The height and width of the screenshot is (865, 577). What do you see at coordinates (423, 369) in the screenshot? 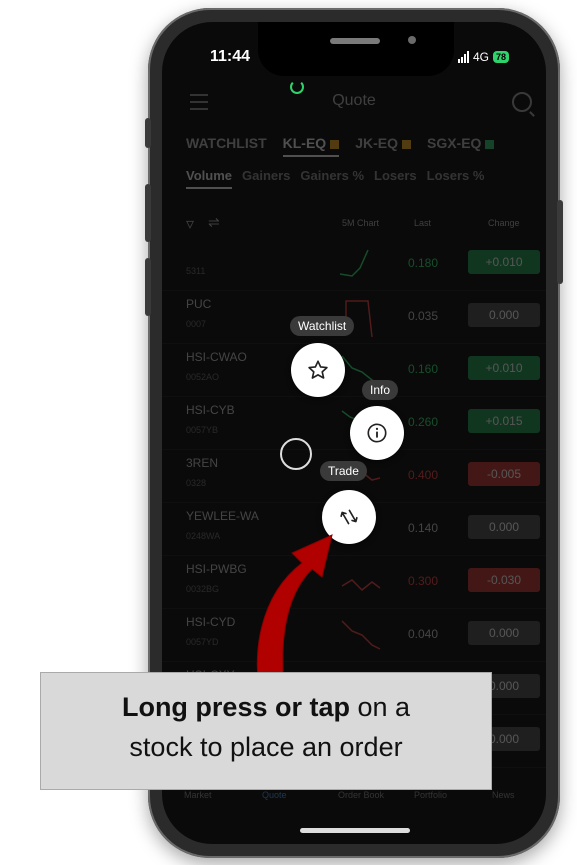
I see `last-price: 0.160` at bounding box center [423, 369].